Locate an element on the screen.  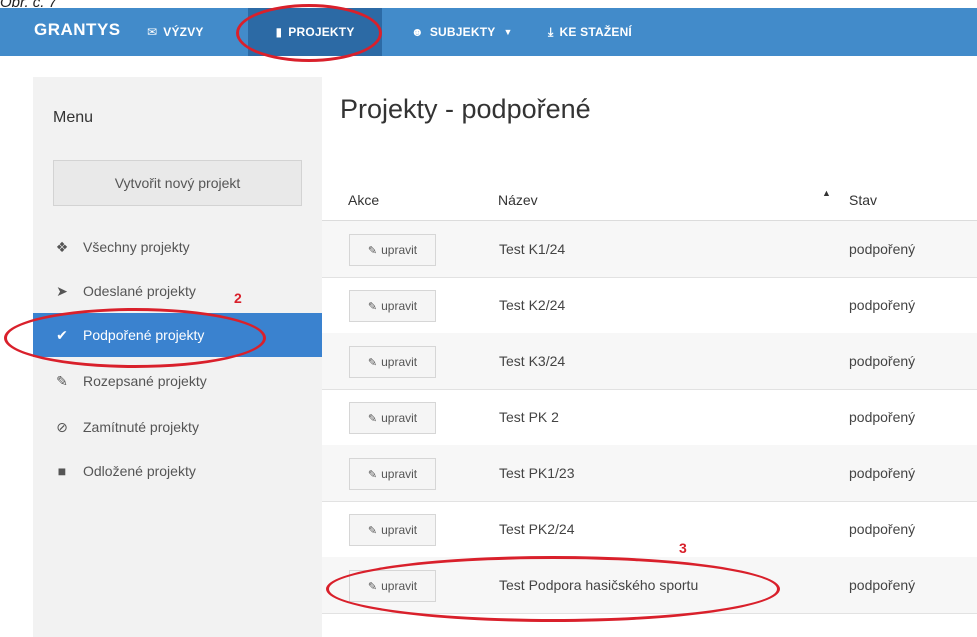
ban-icon: ⊘ is located at coordinates (62, 426).